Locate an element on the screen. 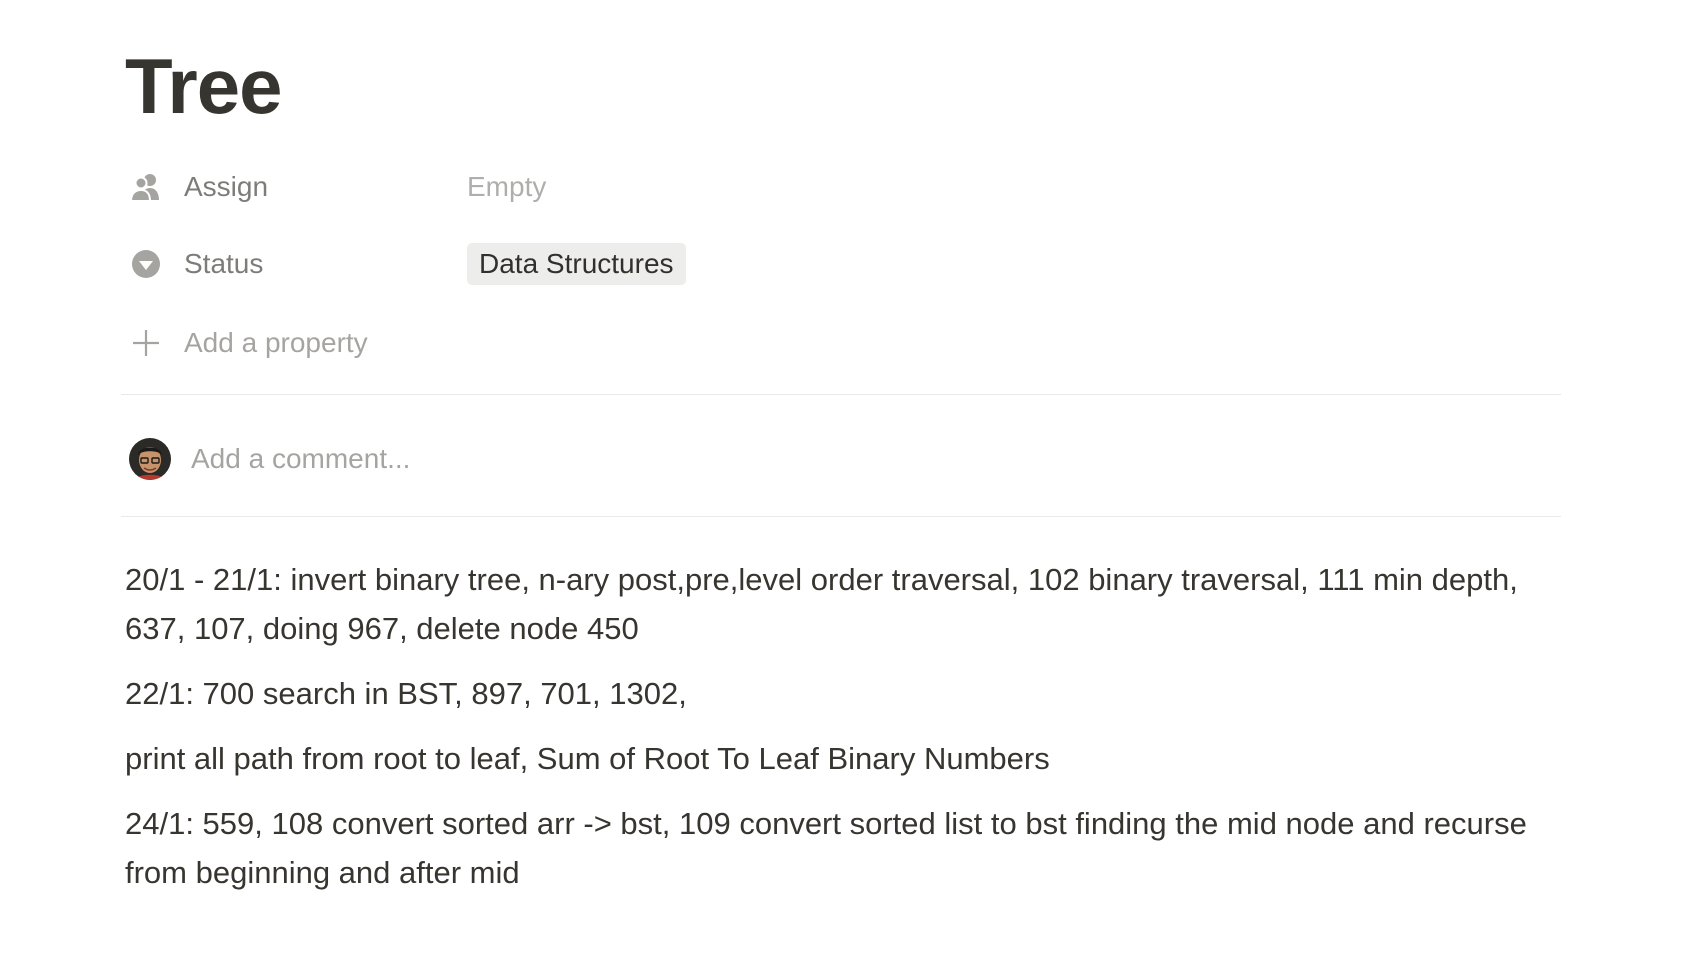 This screenshot has height=976, width=1682. status-badge: Data Structures is located at coordinates (576, 264).